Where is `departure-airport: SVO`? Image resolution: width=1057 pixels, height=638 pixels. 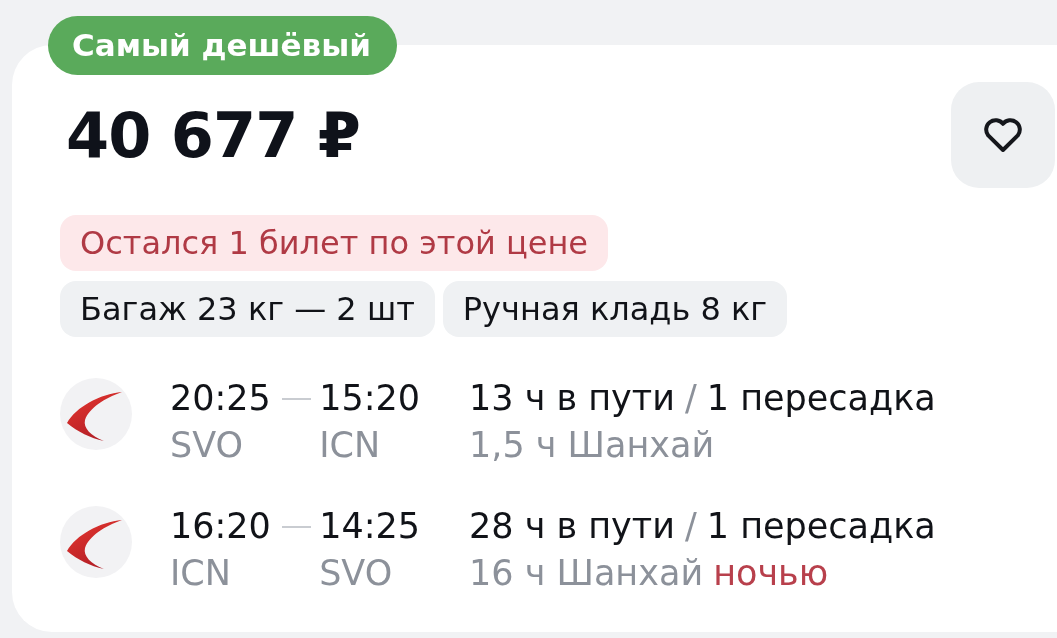 departure-airport: SVO is located at coordinates (207, 445).